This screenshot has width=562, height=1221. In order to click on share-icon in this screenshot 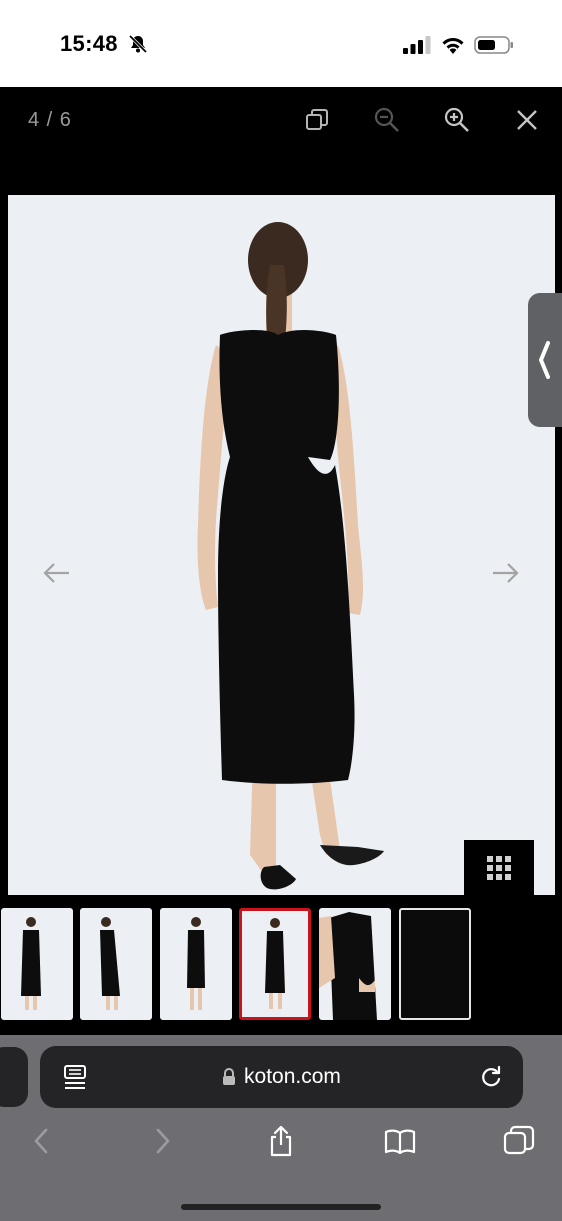, I will do `click(281, 1141)`.